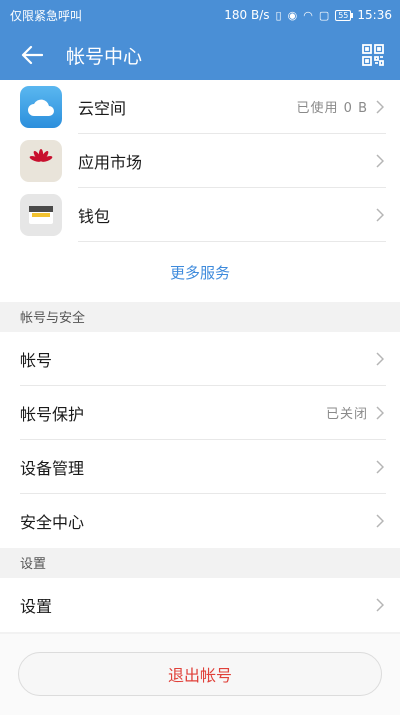  What do you see at coordinates (324, 15) in the screenshot?
I see `sim-icon: ▢` at bounding box center [324, 15].